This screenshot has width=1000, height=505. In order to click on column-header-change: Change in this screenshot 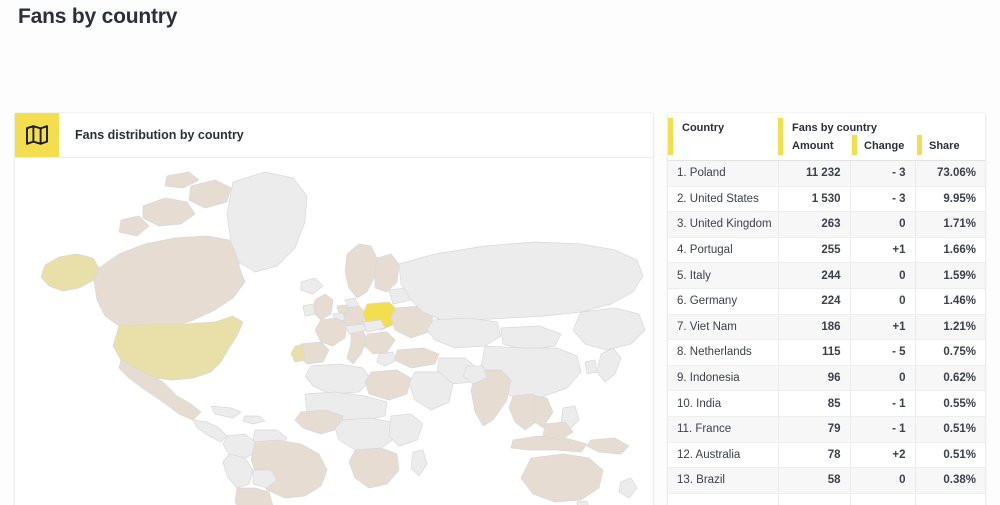, I will do `click(882, 137)`.